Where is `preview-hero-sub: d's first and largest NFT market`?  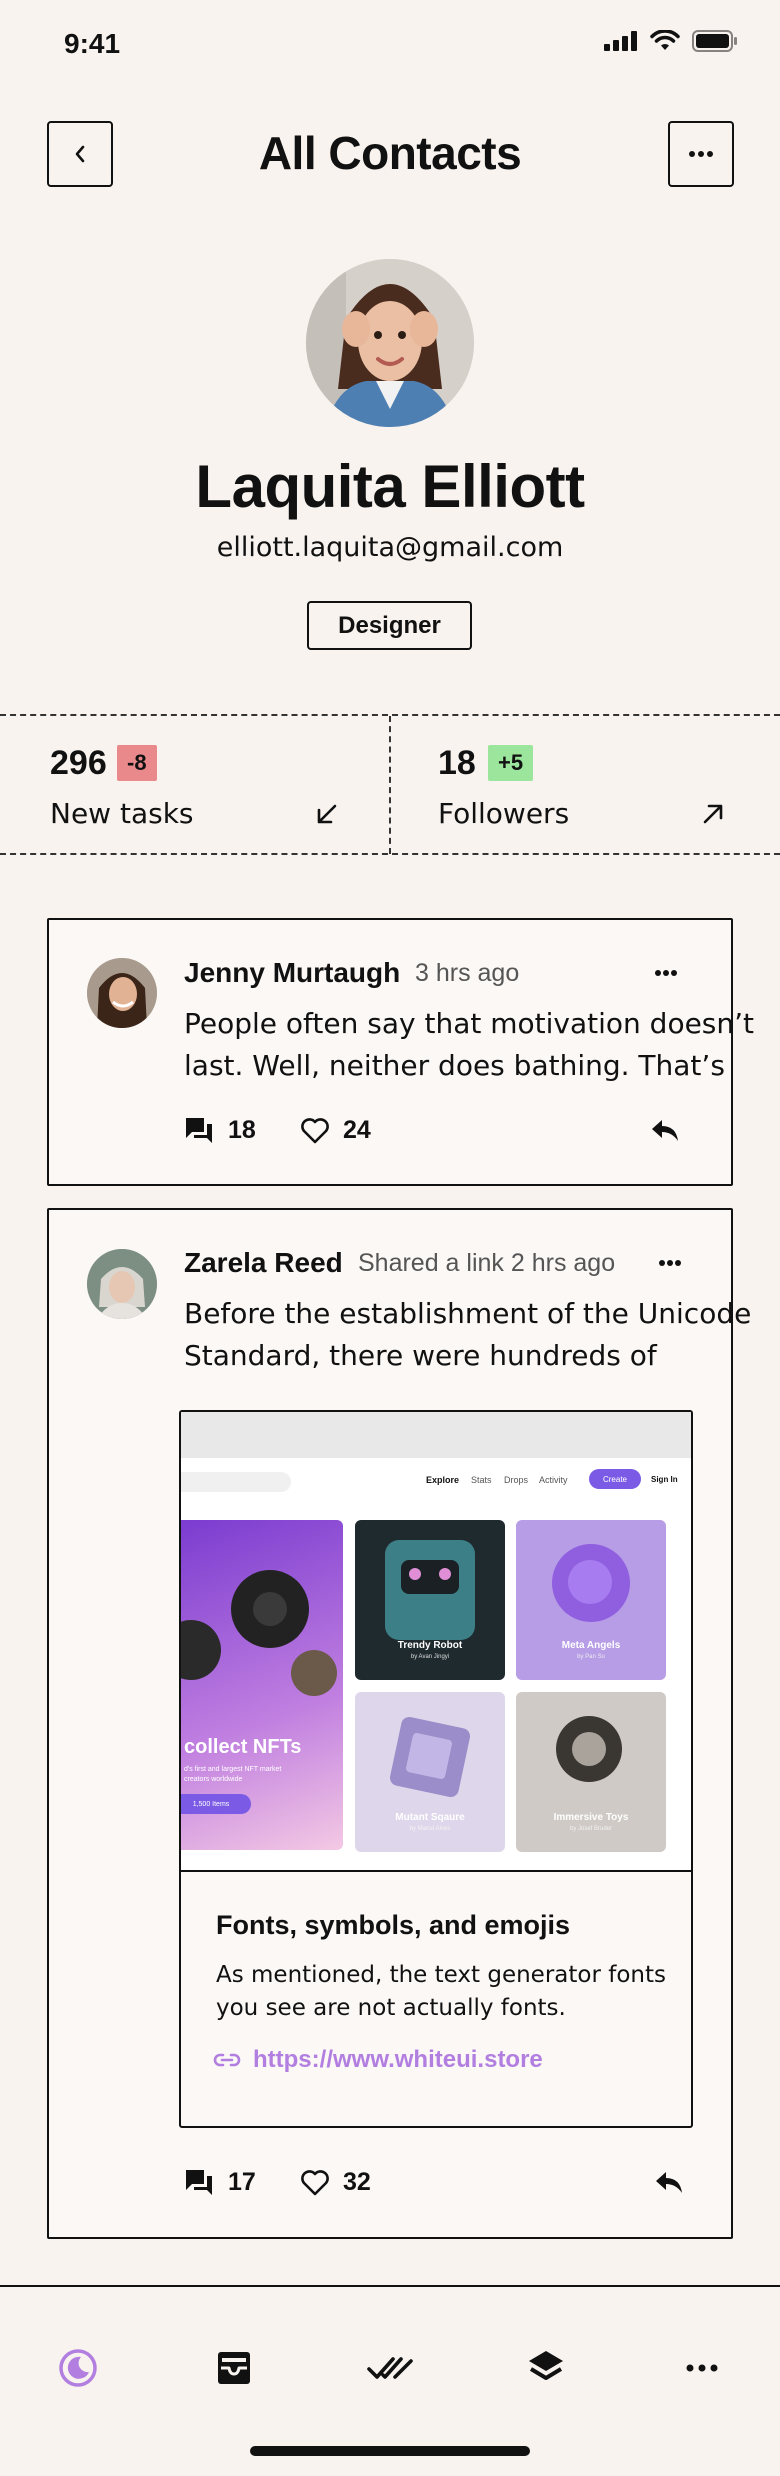 preview-hero-sub: d's first and largest NFT market is located at coordinates (233, 1769).